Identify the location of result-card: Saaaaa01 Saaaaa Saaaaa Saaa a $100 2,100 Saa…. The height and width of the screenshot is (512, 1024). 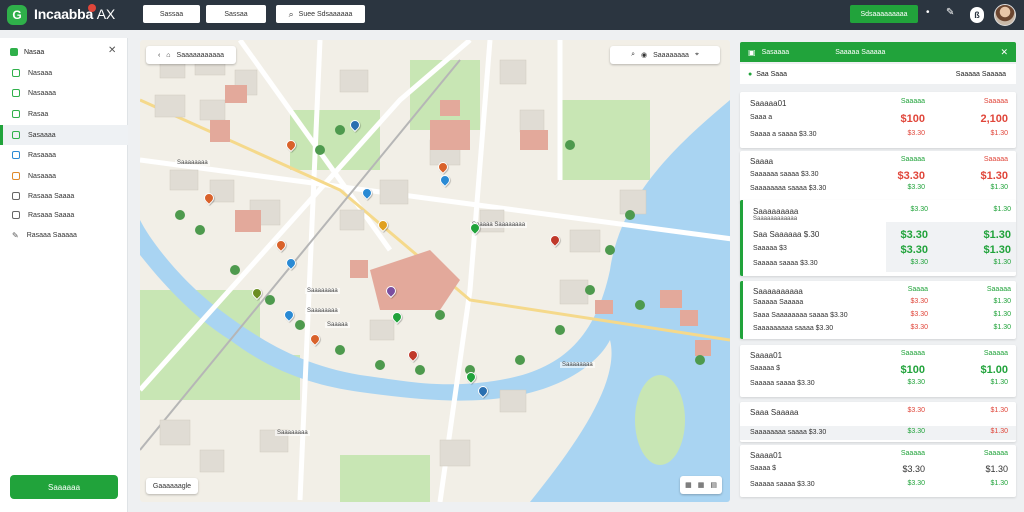
(878, 120).